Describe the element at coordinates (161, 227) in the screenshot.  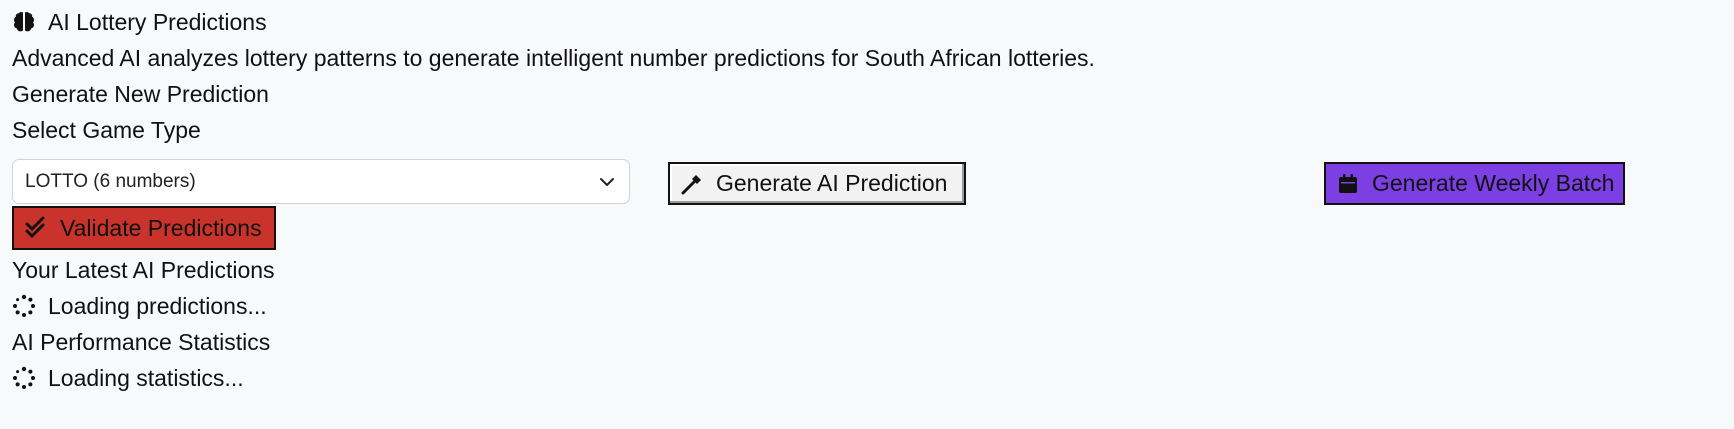
I see `validate-predictions-label: Validate Predictions` at that location.